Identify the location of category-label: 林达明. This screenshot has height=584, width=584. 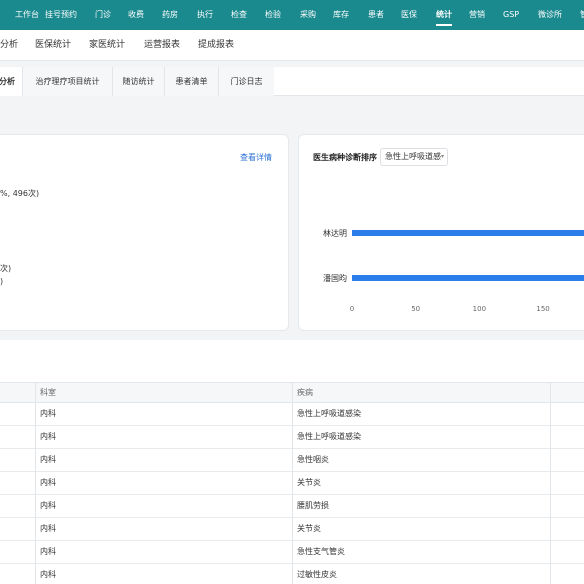
(335, 233).